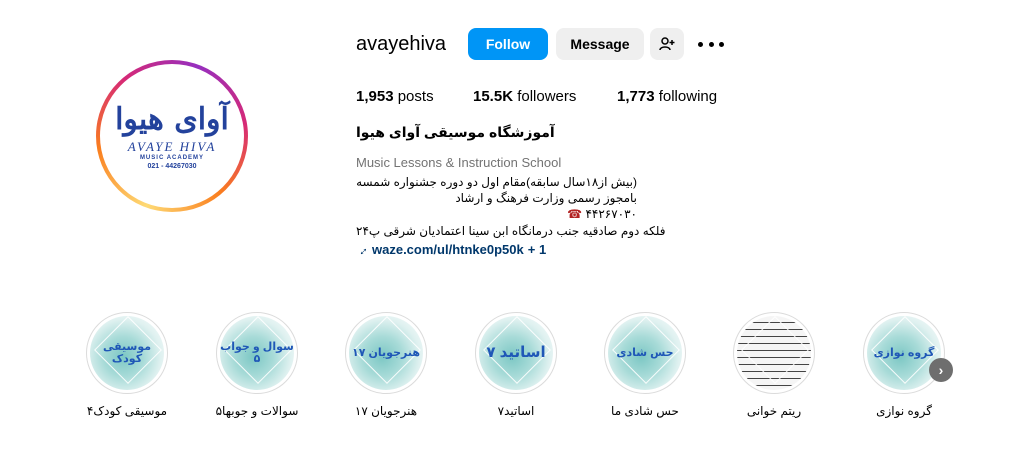 The height and width of the screenshot is (469, 1024). What do you see at coordinates (546, 198) in the screenshot?
I see `bio-line-2: بامجوز رسمی وزارت فرهنگ و ارشاد` at bounding box center [546, 198].